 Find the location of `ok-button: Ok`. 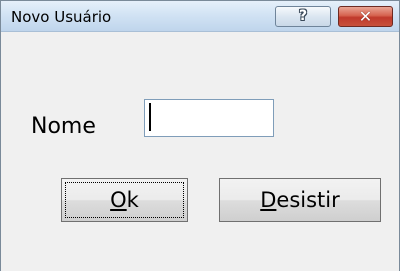

ok-button: Ok is located at coordinates (124, 200).